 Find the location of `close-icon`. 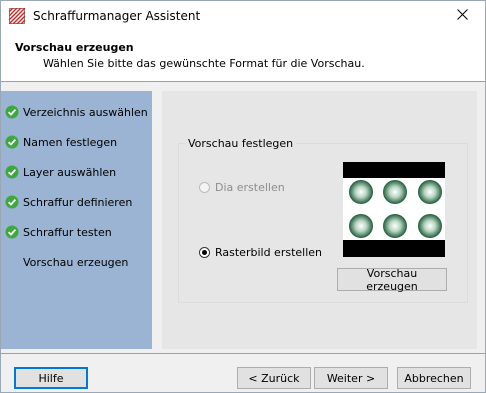

close-icon is located at coordinates (462, 16).